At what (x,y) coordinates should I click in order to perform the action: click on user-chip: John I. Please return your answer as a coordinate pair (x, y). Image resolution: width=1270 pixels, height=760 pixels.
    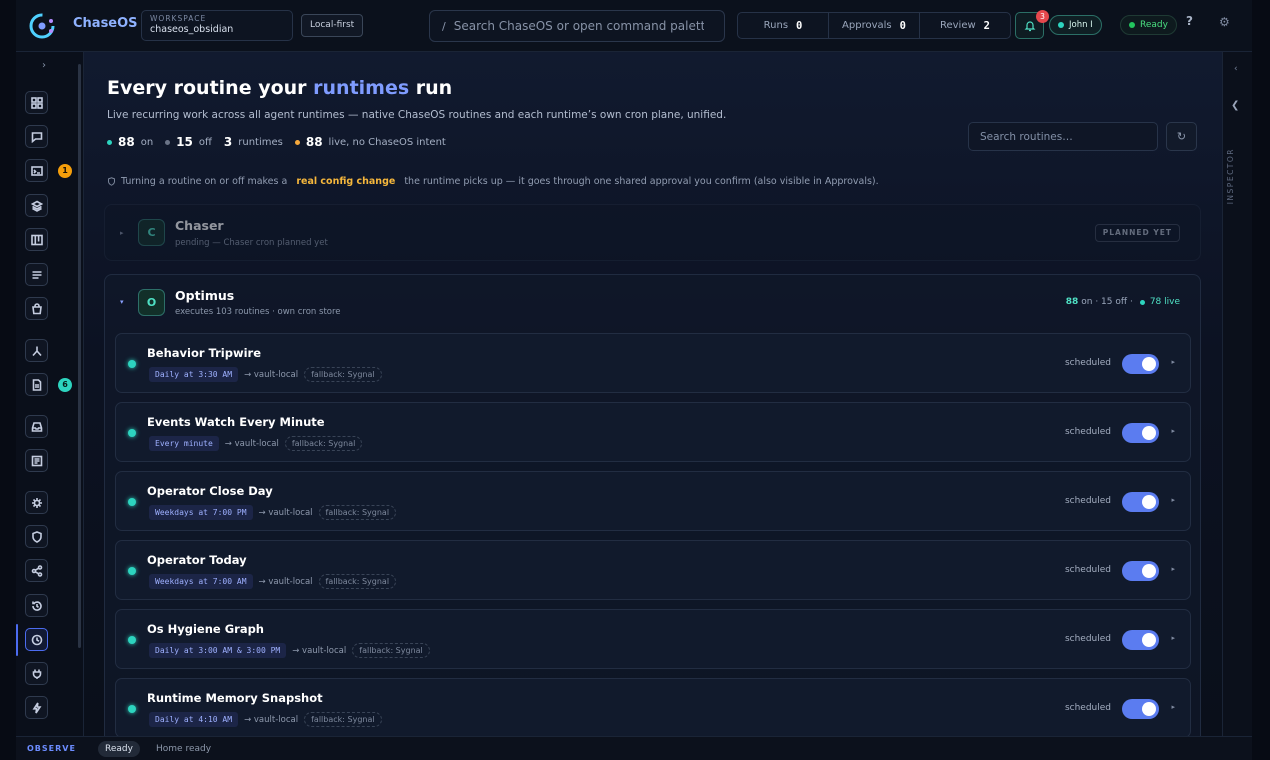
    Looking at the image, I should click on (1075, 25).